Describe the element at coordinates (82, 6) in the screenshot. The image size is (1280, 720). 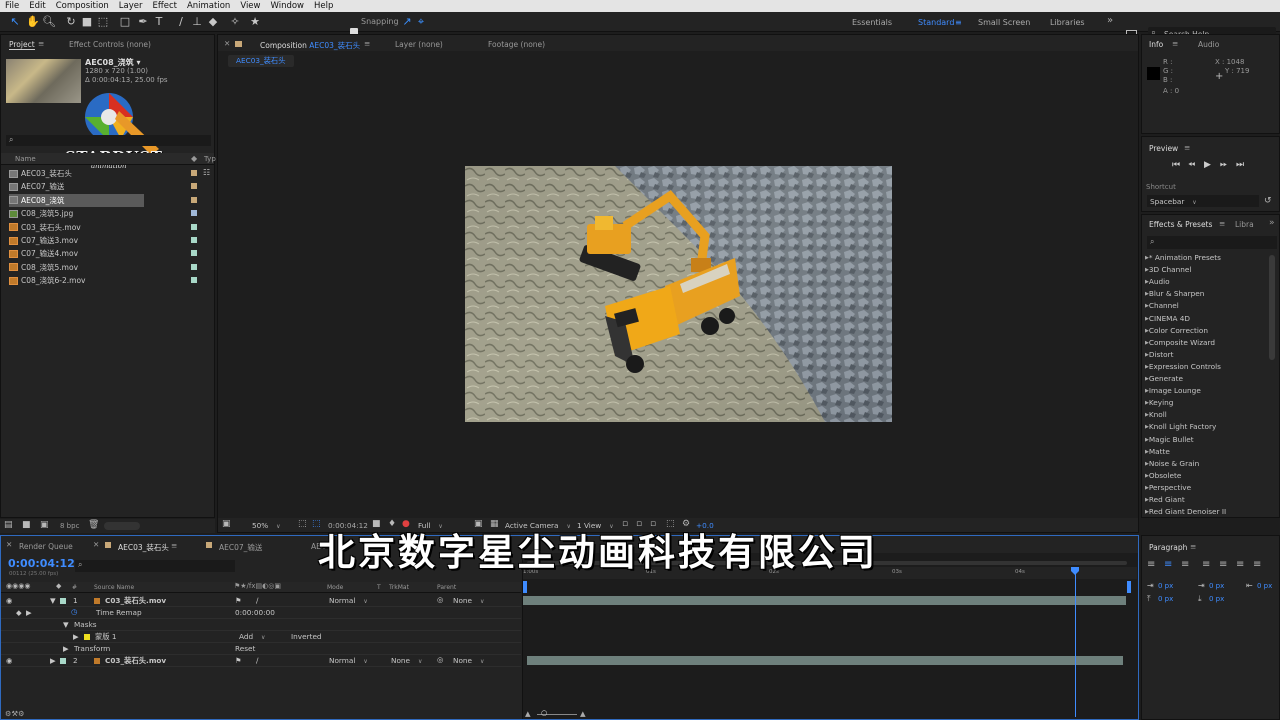
I see `menu-composition: Composition` at that location.